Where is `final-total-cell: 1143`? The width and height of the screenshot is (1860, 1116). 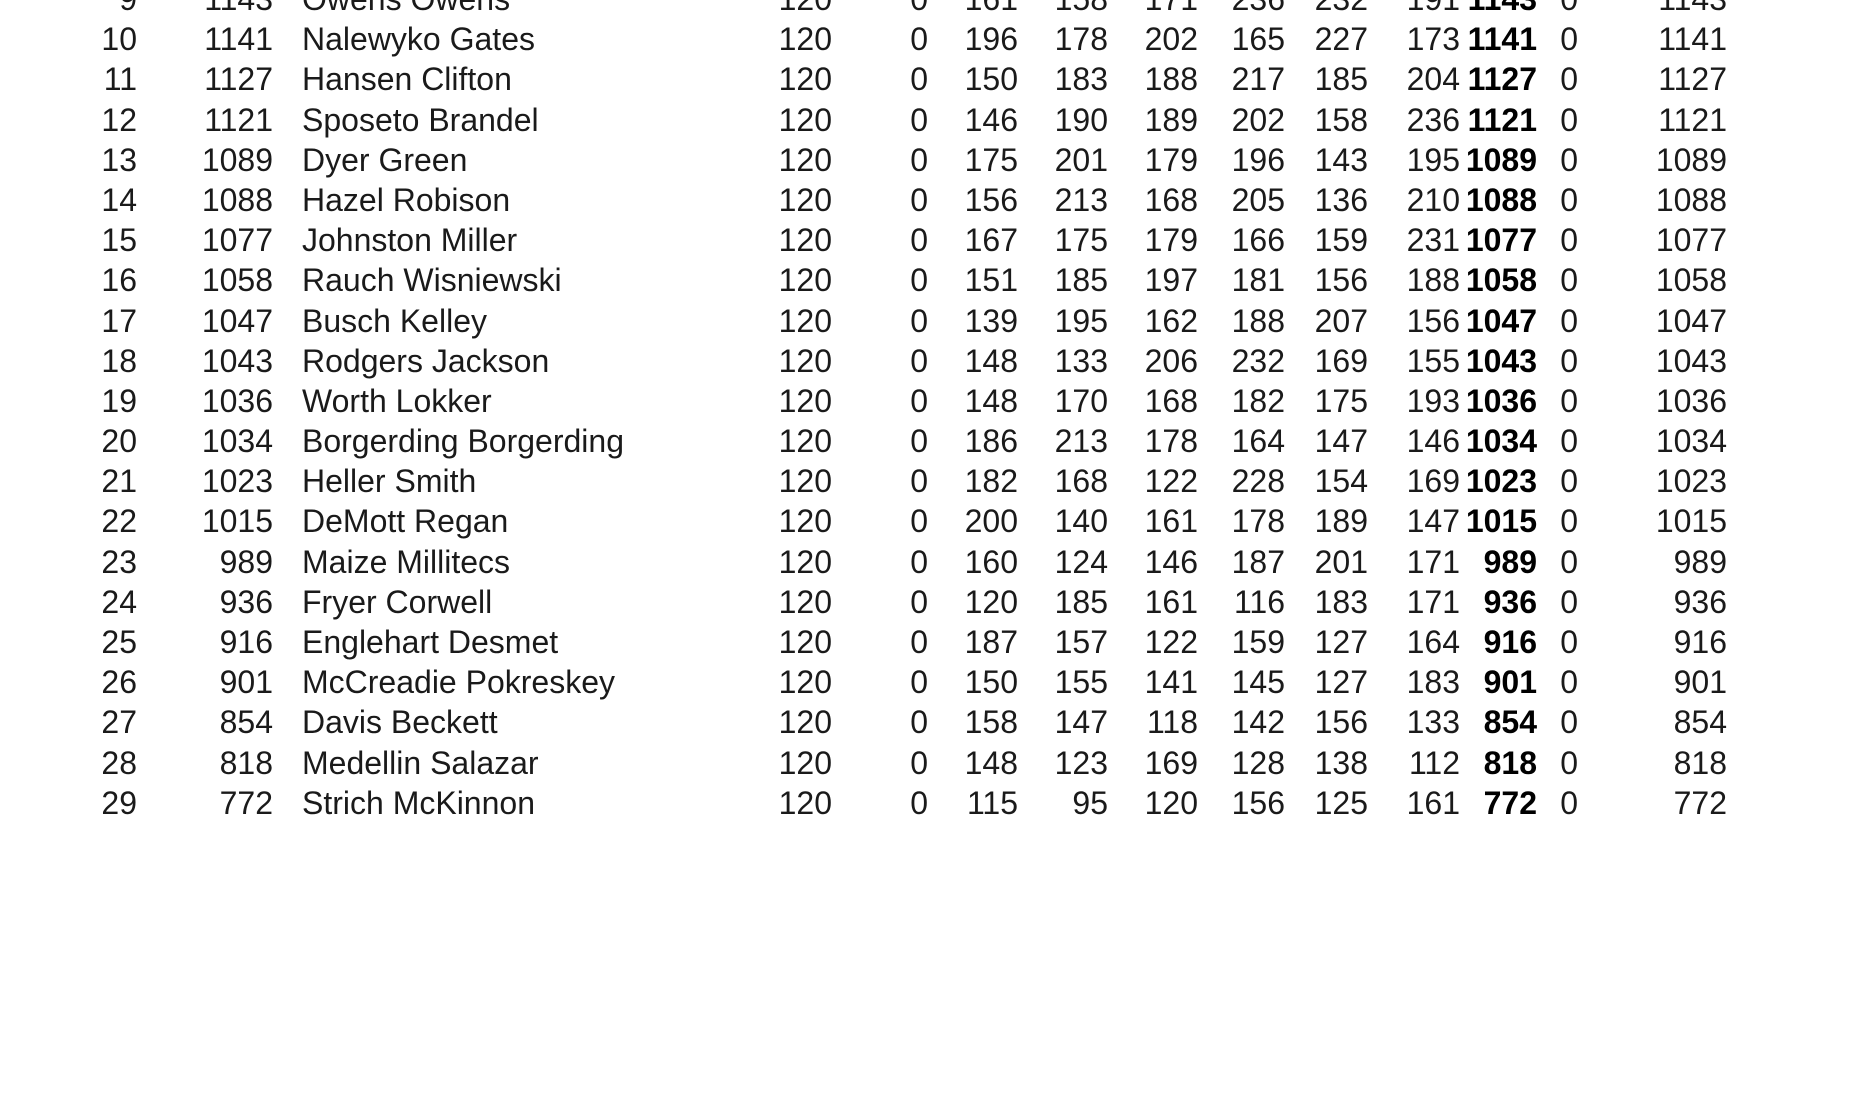 final-total-cell: 1143 is located at coordinates (1692, 9).